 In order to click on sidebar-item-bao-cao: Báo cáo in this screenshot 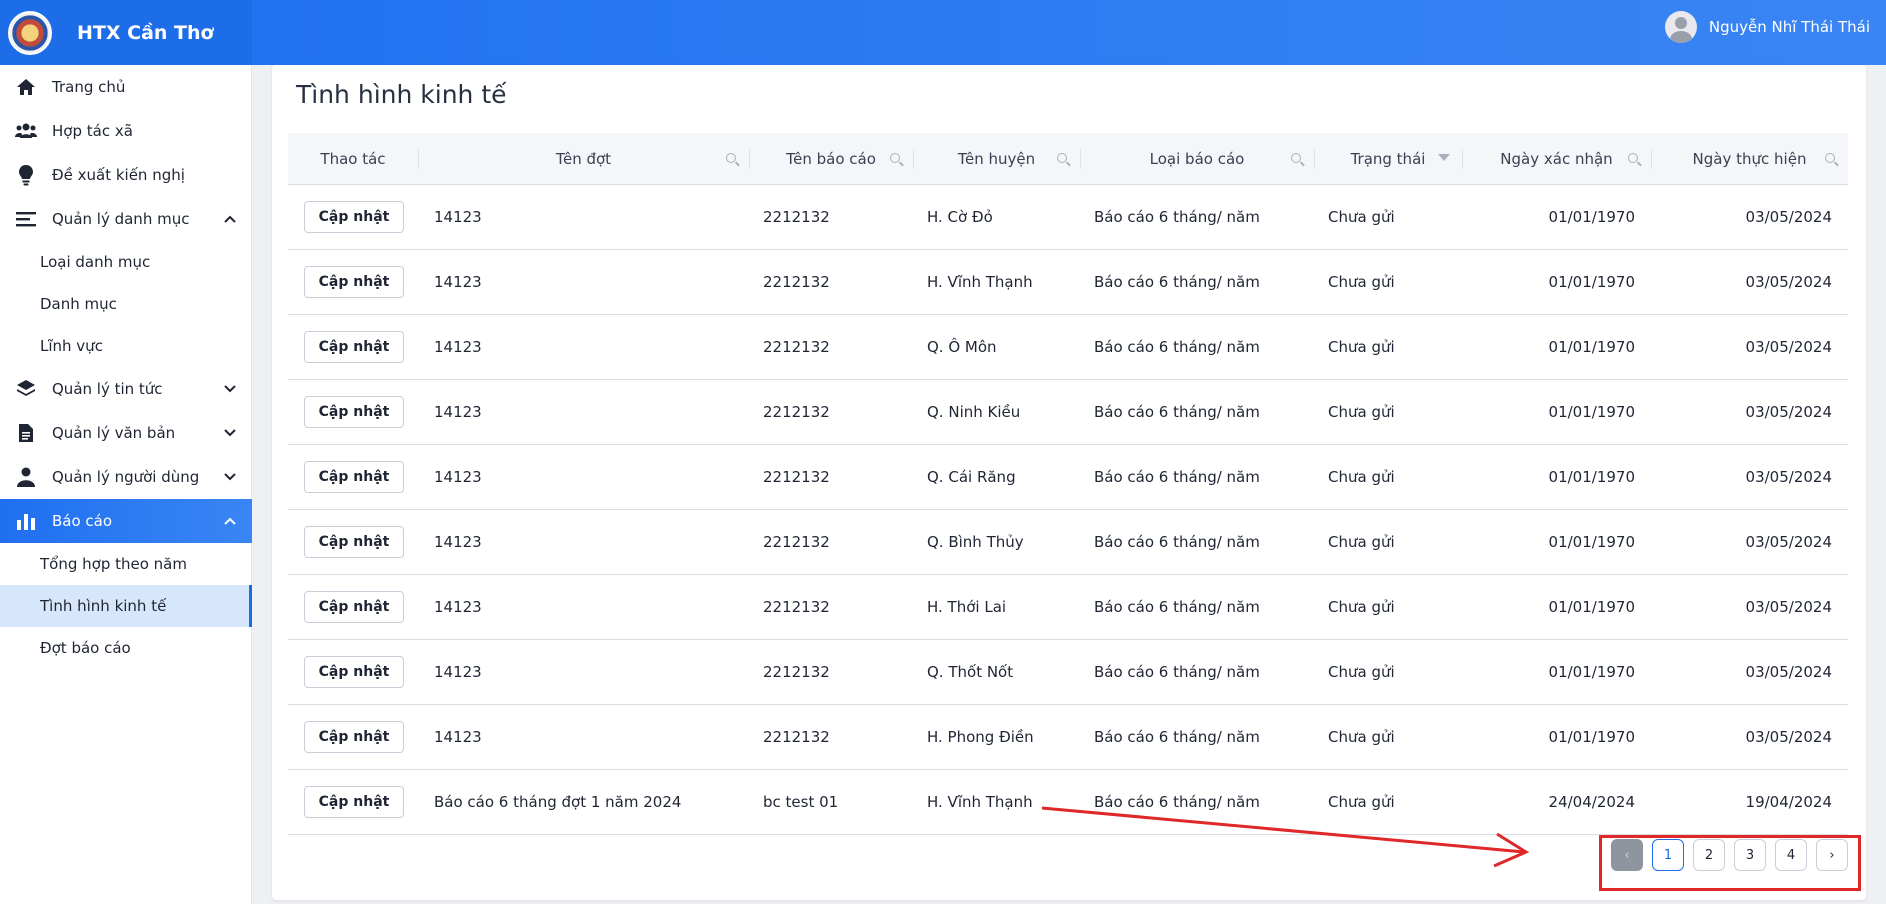, I will do `click(126, 521)`.